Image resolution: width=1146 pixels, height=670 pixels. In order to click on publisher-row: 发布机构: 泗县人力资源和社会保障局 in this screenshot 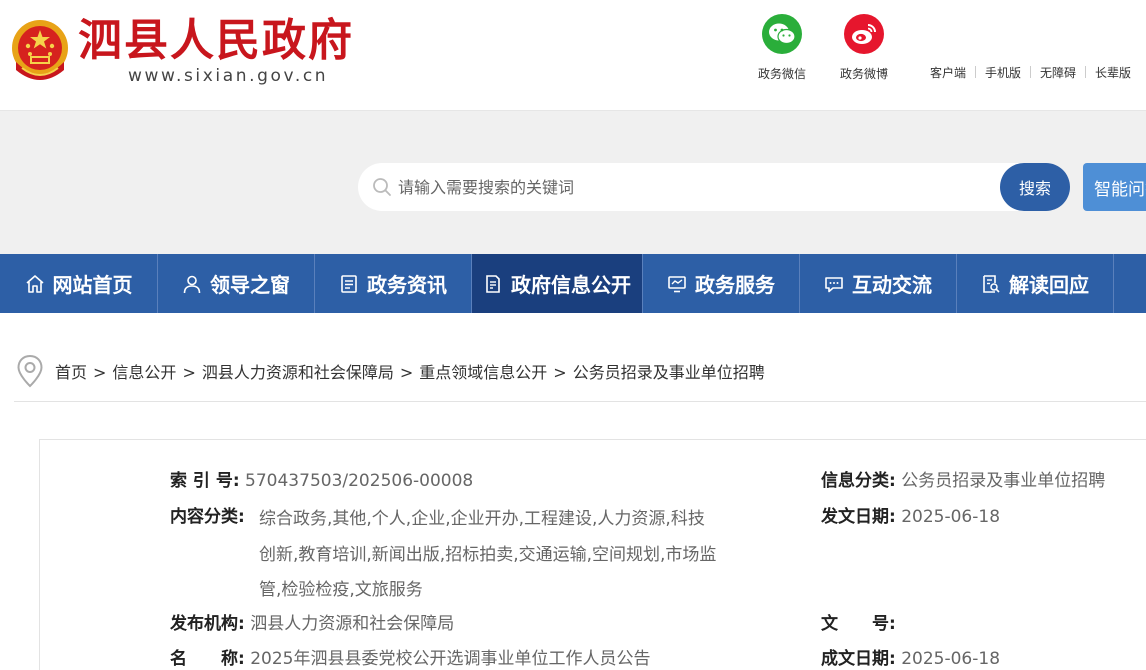, I will do `click(312, 624)`.